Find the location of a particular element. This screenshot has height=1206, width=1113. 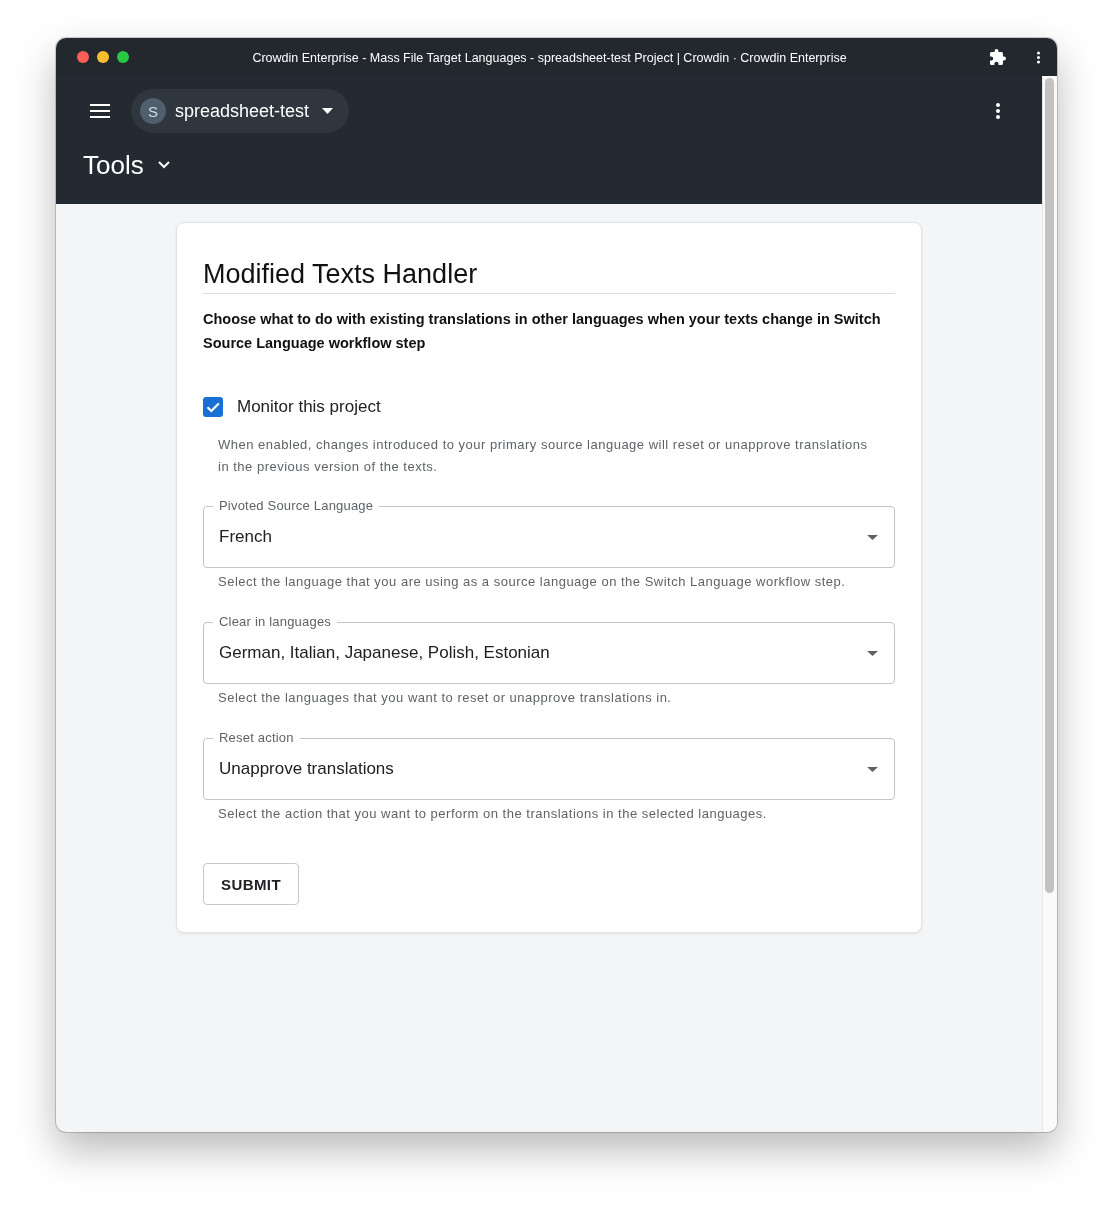

section-menu: Tools is located at coordinates (126, 165).